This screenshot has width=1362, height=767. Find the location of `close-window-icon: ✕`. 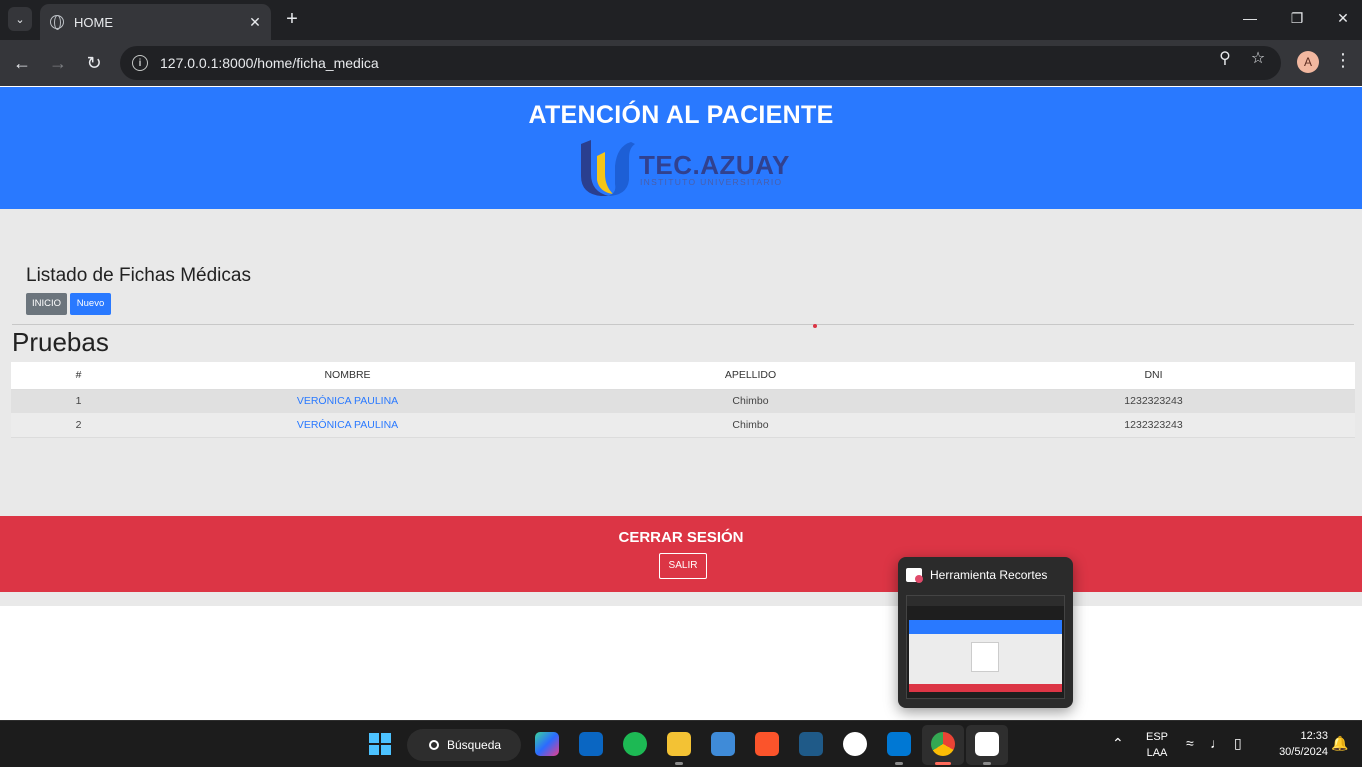

close-window-icon: ✕ is located at coordinates (1343, 18).